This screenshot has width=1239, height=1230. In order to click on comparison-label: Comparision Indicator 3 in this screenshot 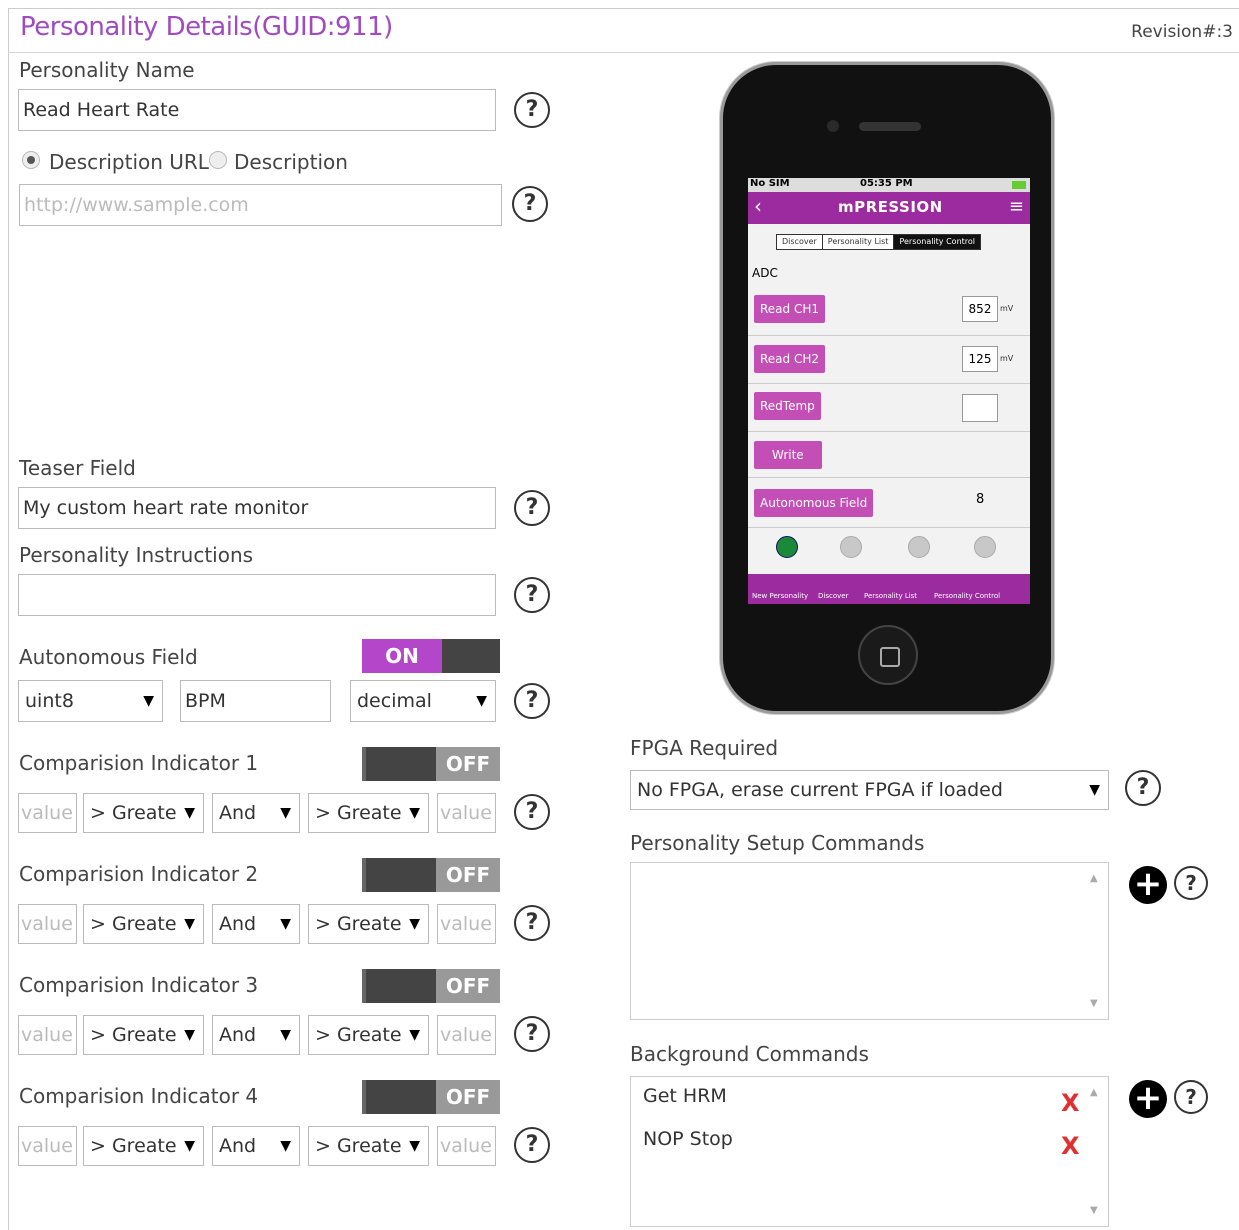, I will do `click(139, 985)`.